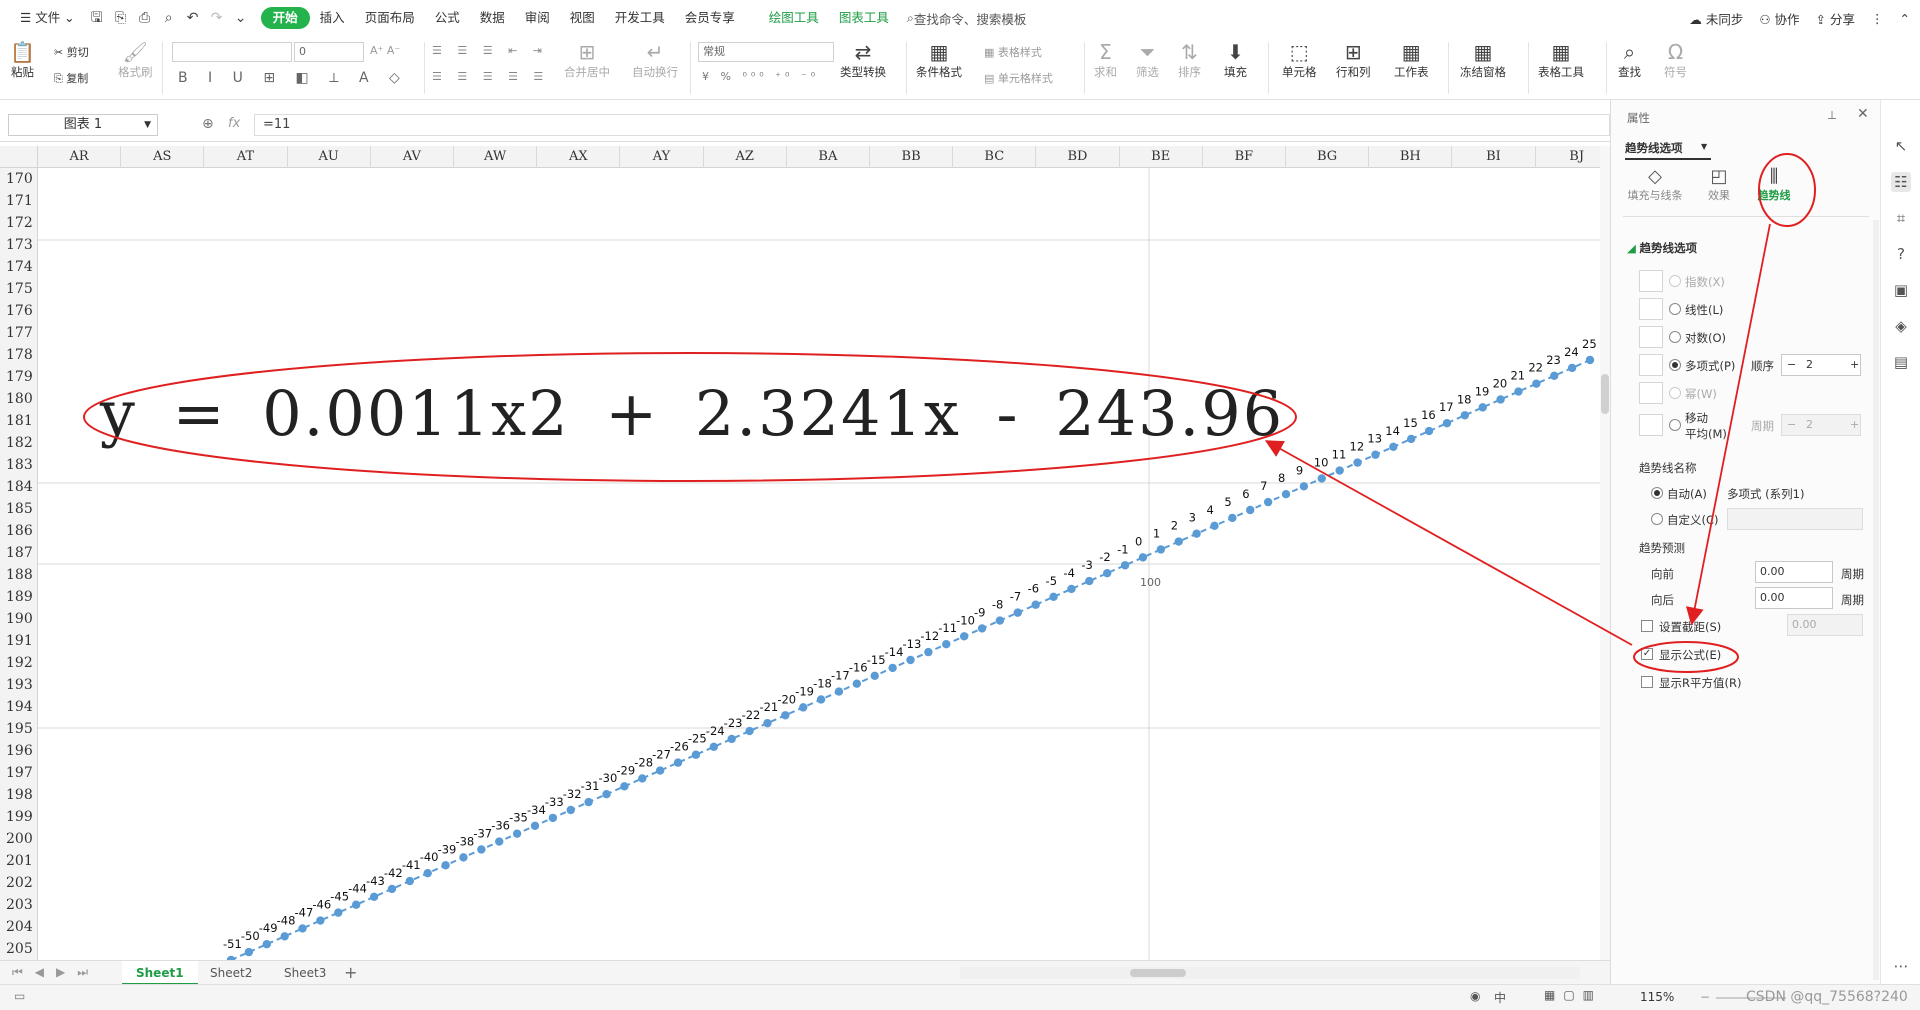  What do you see at coordinates (1605, 553) in the screenshot?
I see `vertical-scrollbar` at bounding box center [1605, 553].